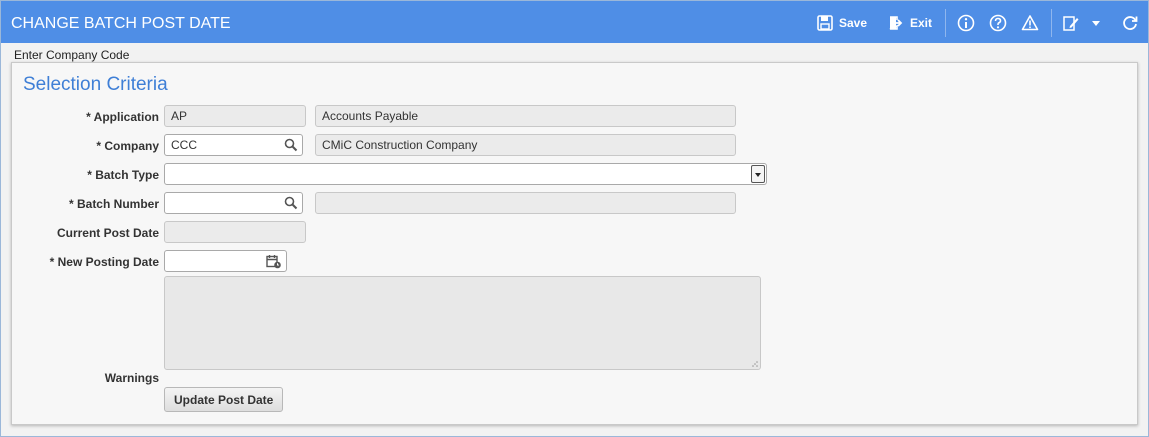 The height and width of the screenshot is (437, 1149). What do you see at coordinates (574, 22) in the screenshot?
I see `title-bar: CHANGE BATCH POST DATE Save Exit` at bounding box center [574, 22].